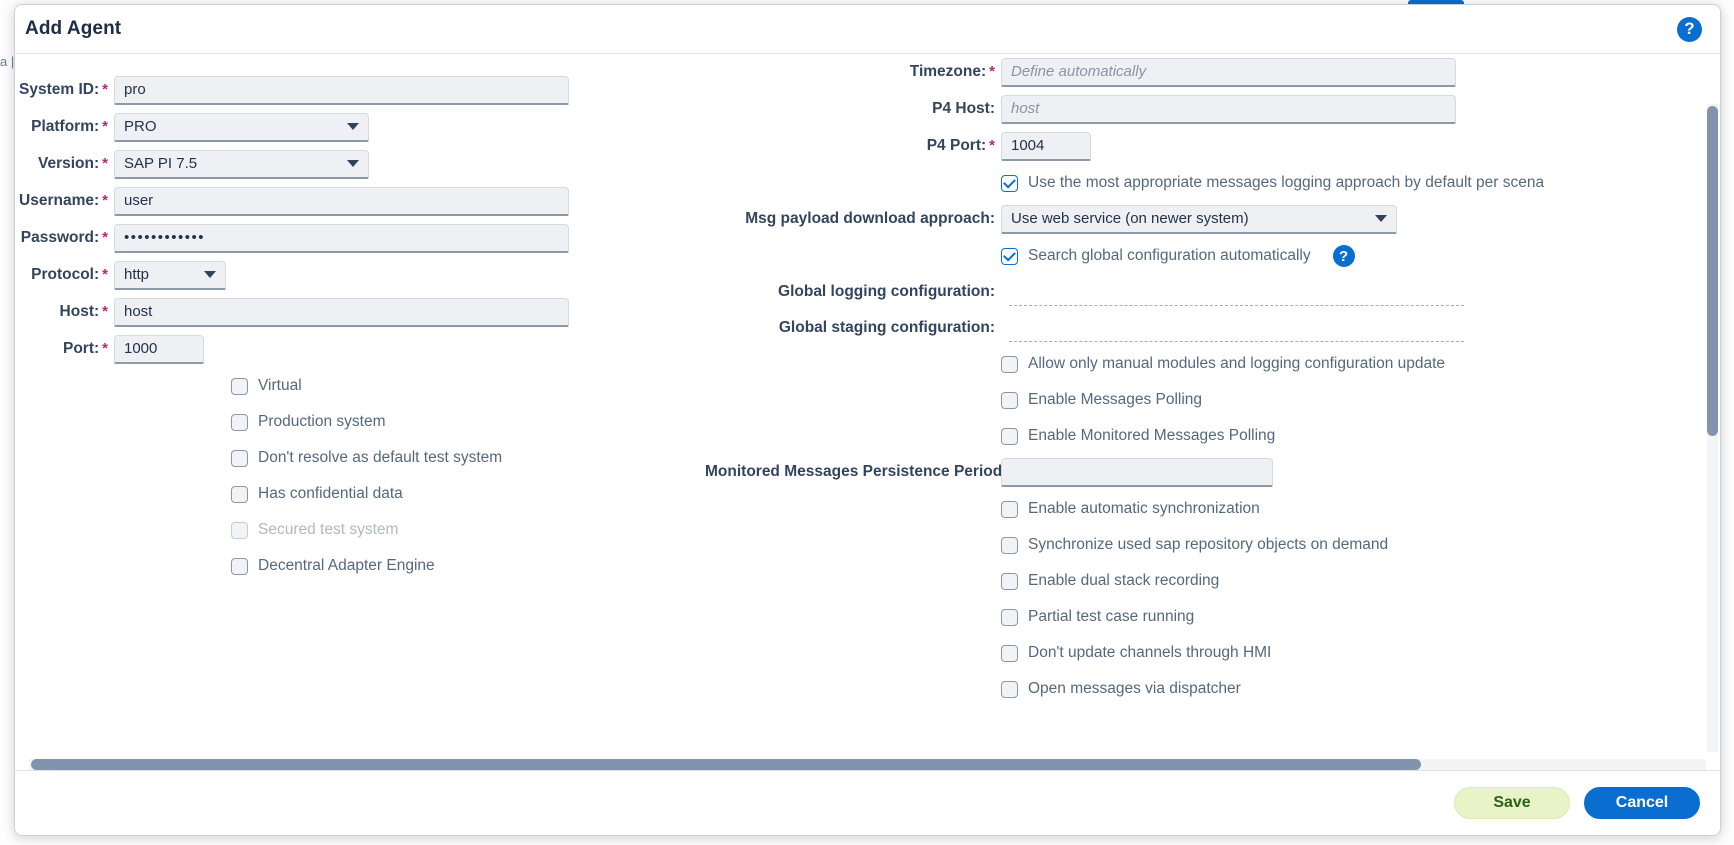 This screenshot has width=1734, height=845. I want to click on enable-messages-polling-checkbox, so click(1009, 400).